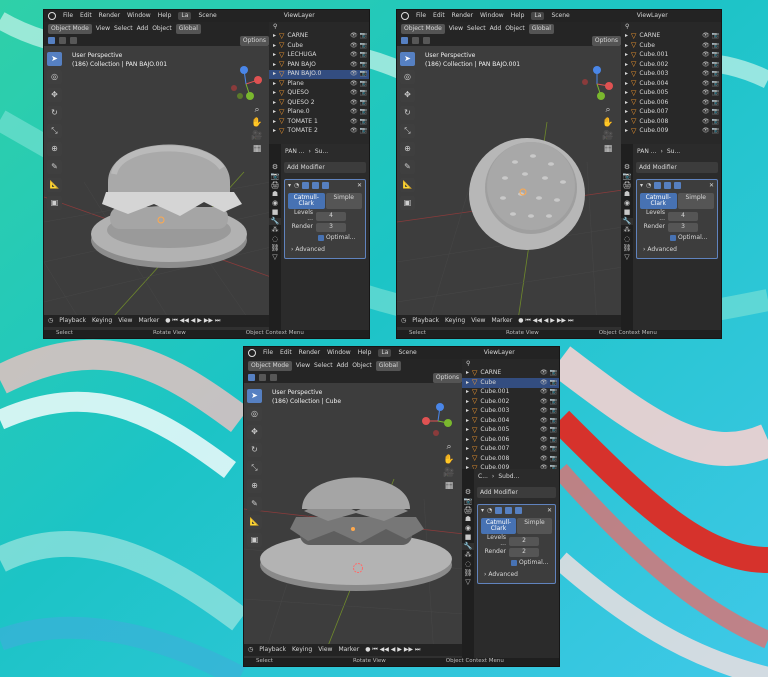 This screenshot has width=768, height=677. I want to click on menu-help: Help, so click(518, 16).